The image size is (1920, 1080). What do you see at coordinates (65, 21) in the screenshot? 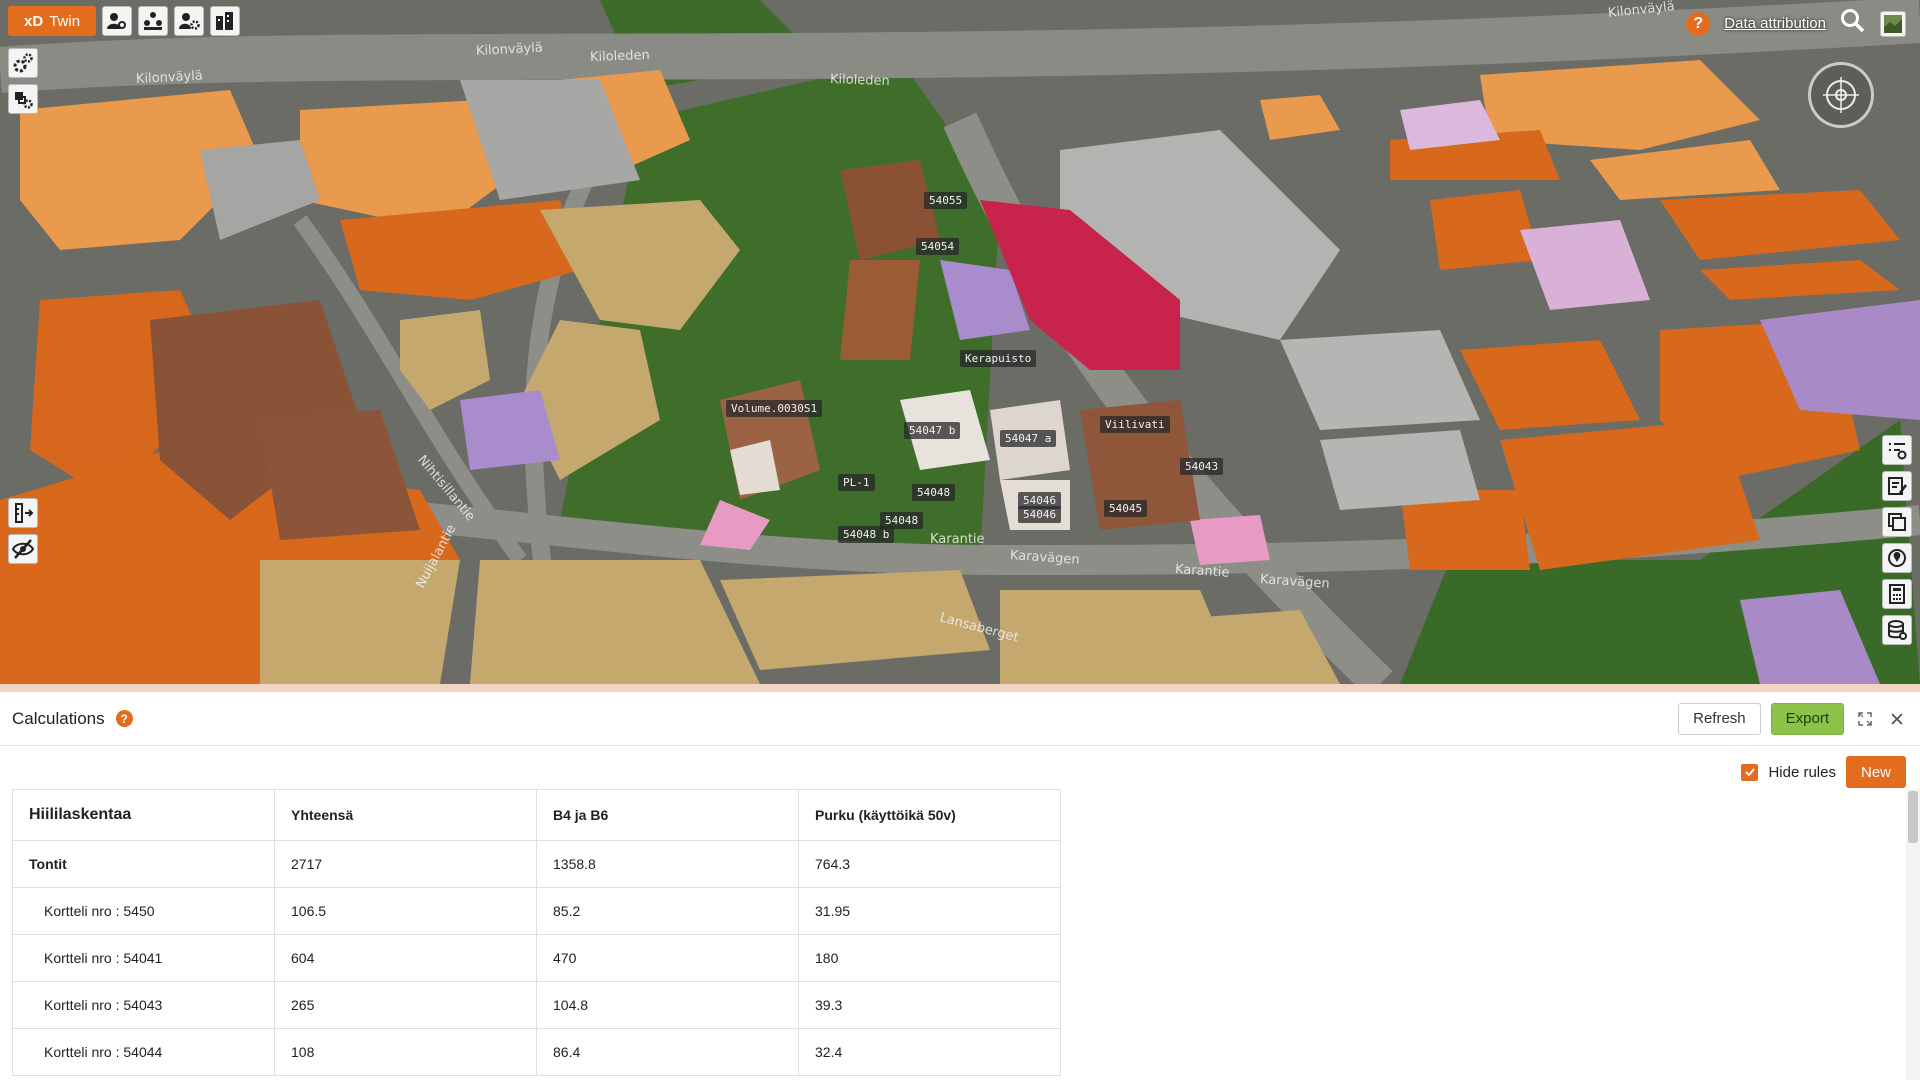
I see `brand-secondary: Twin` at bounding box center [65, 21].